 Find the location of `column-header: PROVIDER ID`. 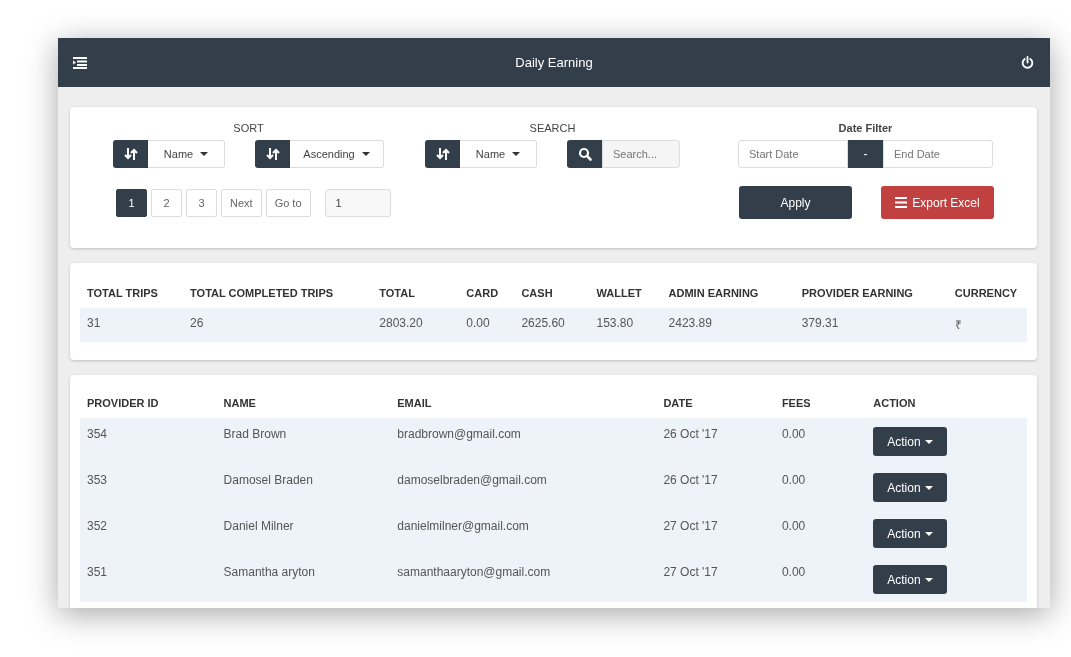

column-header: PROVIDER ID is located at coordinates (123, 403).